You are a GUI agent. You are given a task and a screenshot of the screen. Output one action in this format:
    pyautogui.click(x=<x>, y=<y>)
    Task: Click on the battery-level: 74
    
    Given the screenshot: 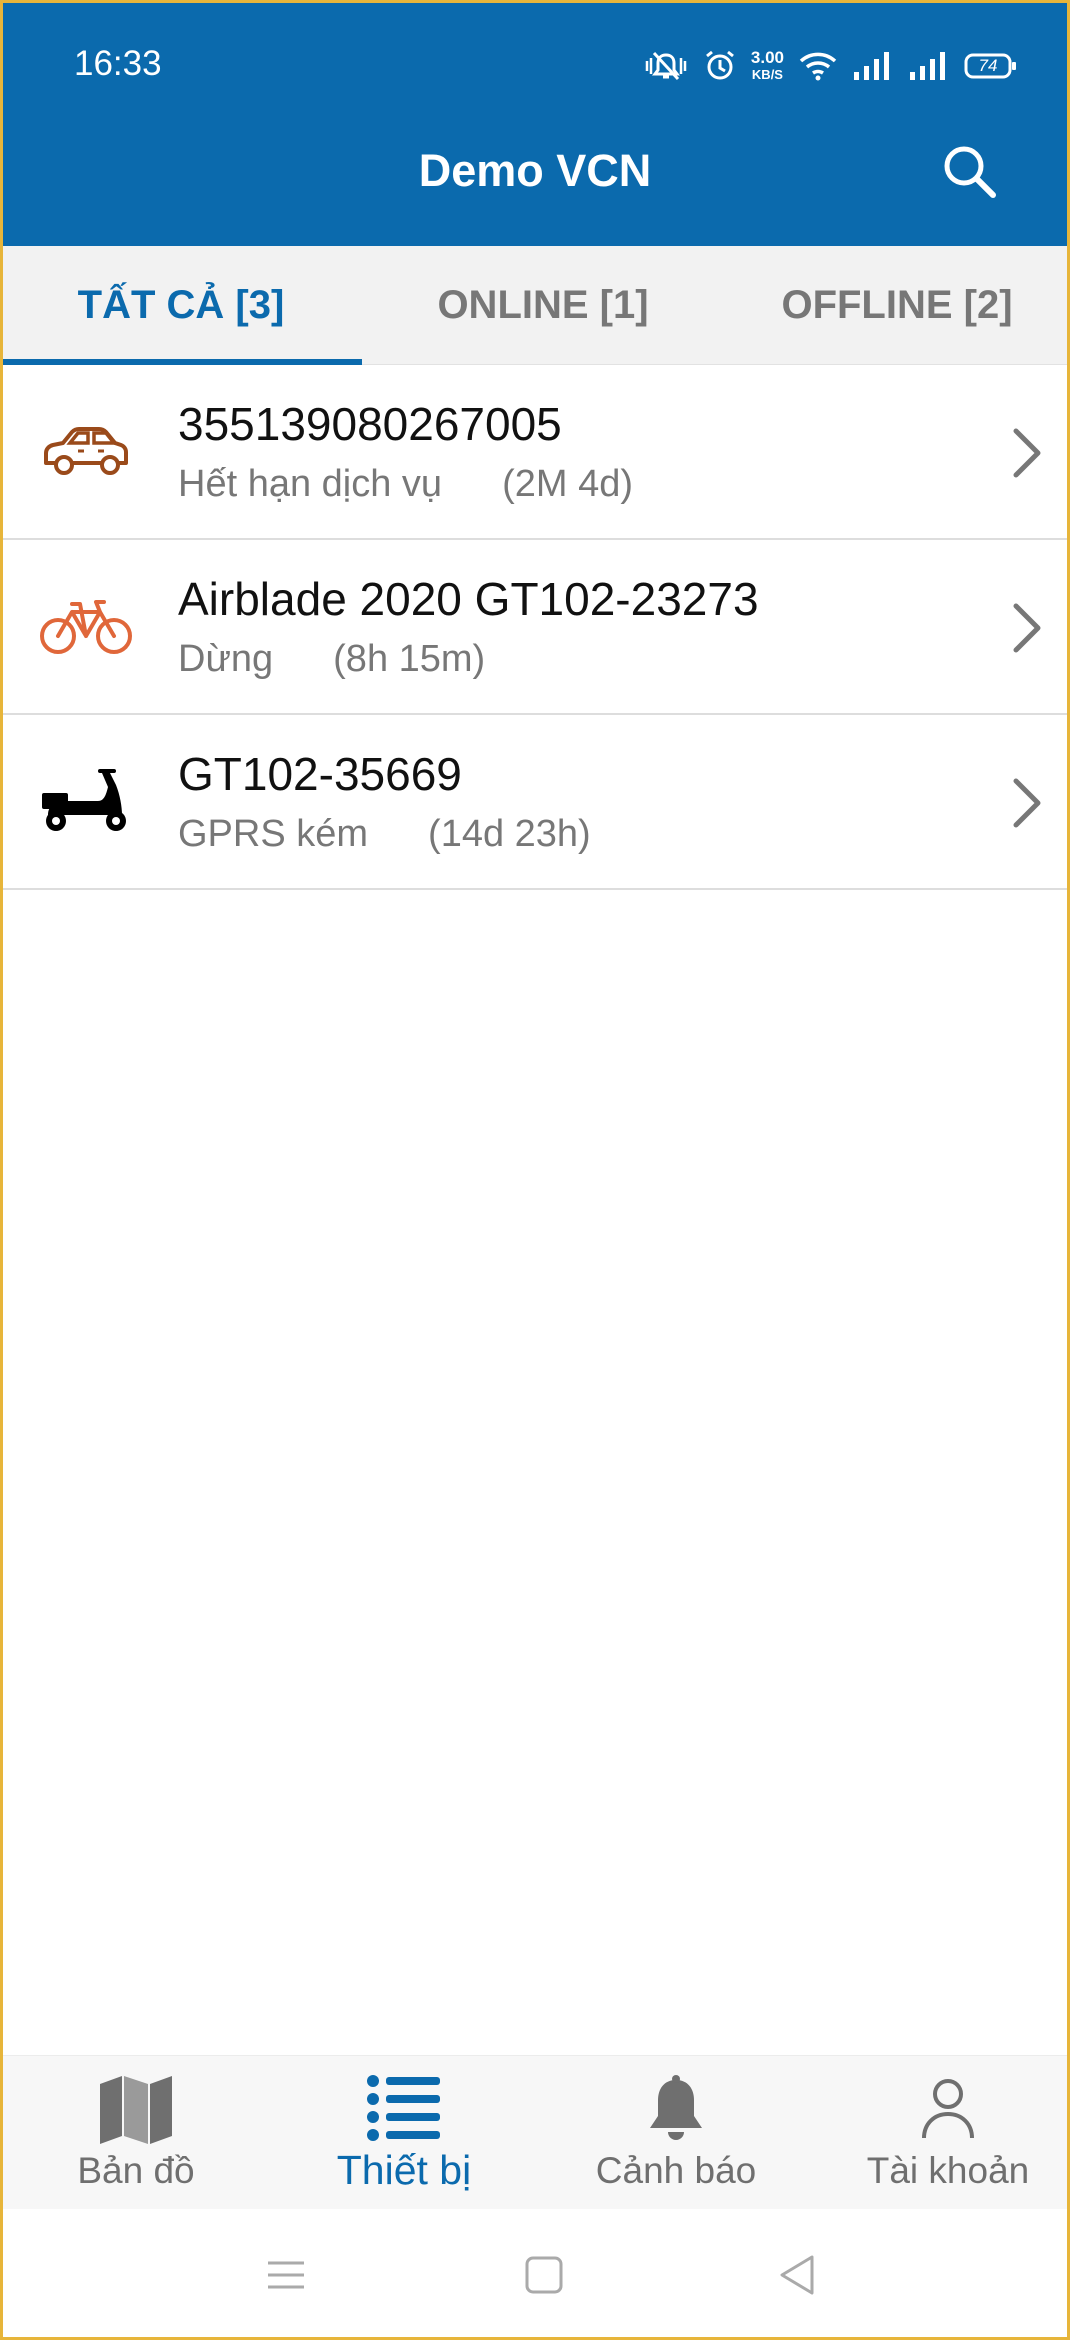 What is the action you would take?
    pyautogui.click(x=988, y=65)
    